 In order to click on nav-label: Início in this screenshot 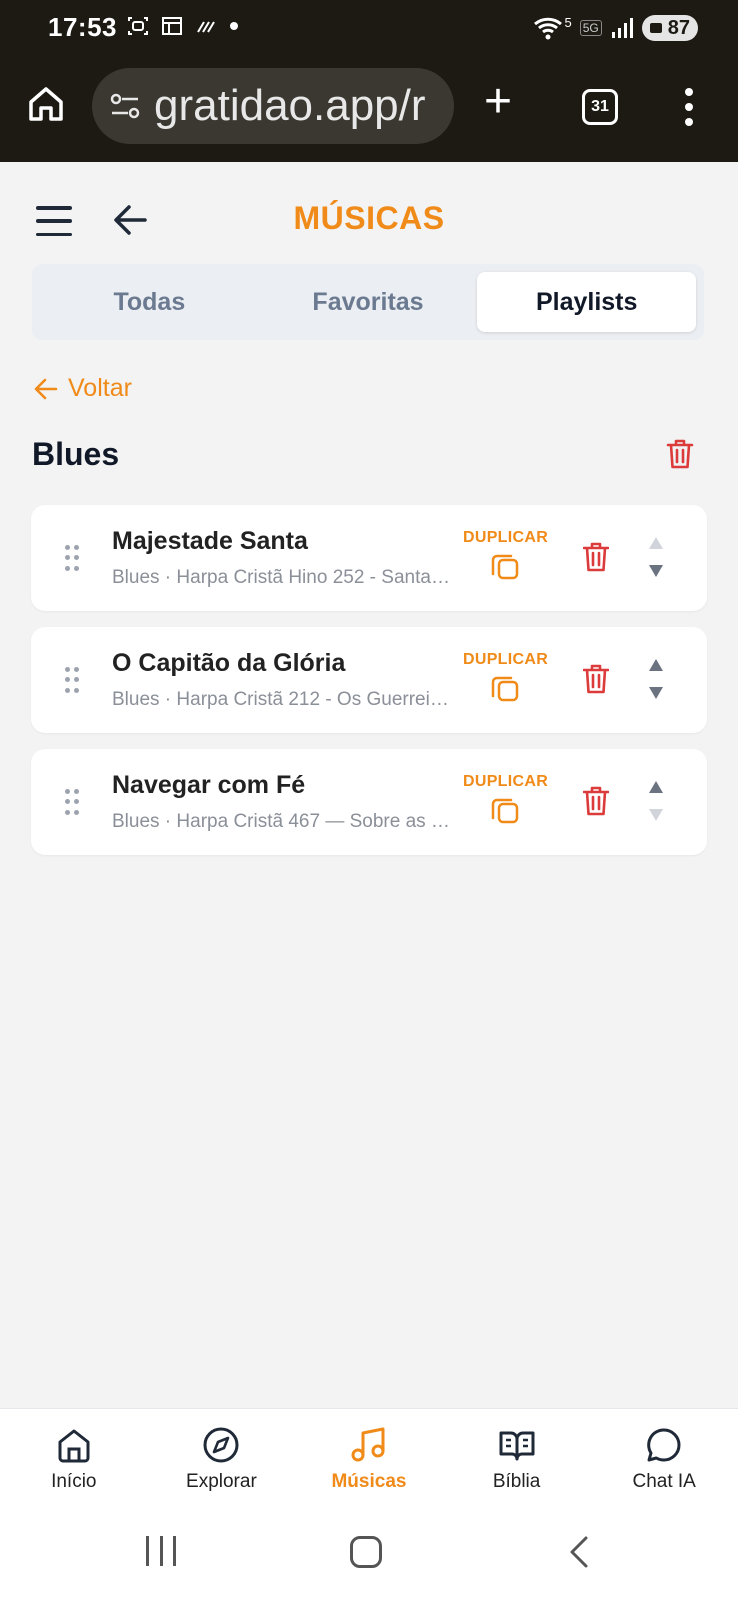, I will do `click(74, 1481)`.